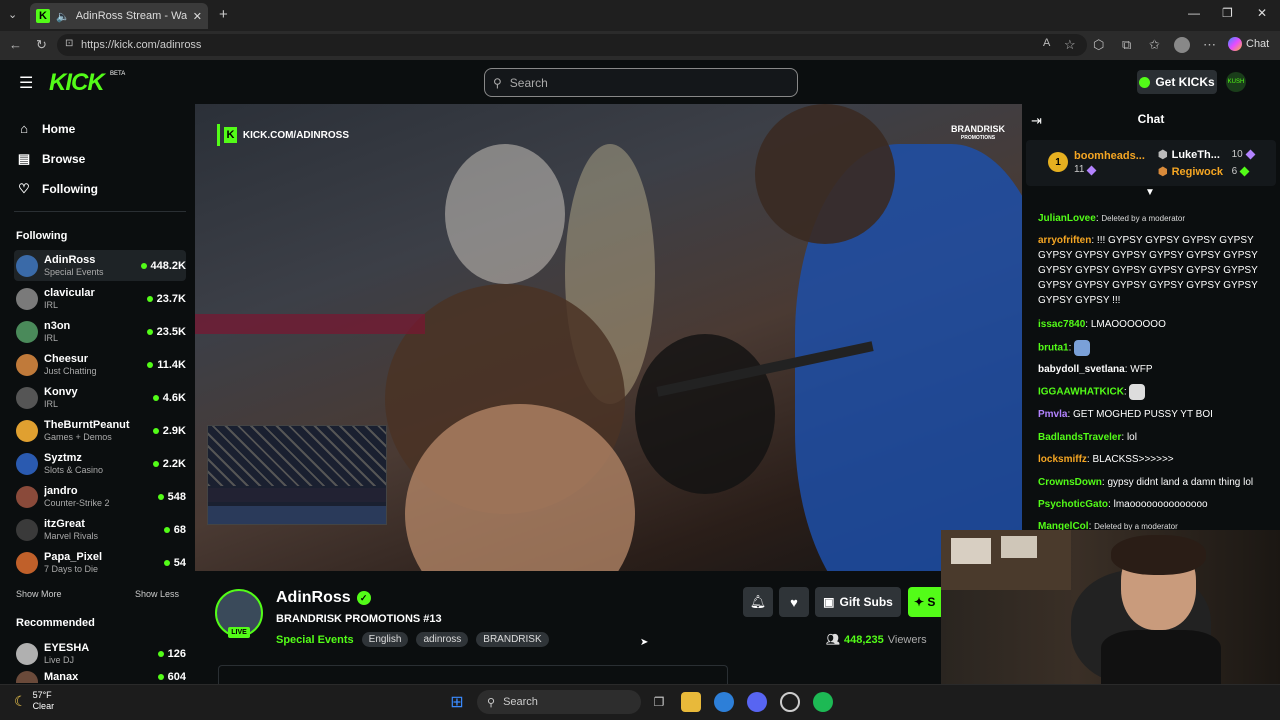 The image size is (1280, 720). Describe the element at coordinates (1019, 547) in the screenshot. I see `webcam-frame` at that location.